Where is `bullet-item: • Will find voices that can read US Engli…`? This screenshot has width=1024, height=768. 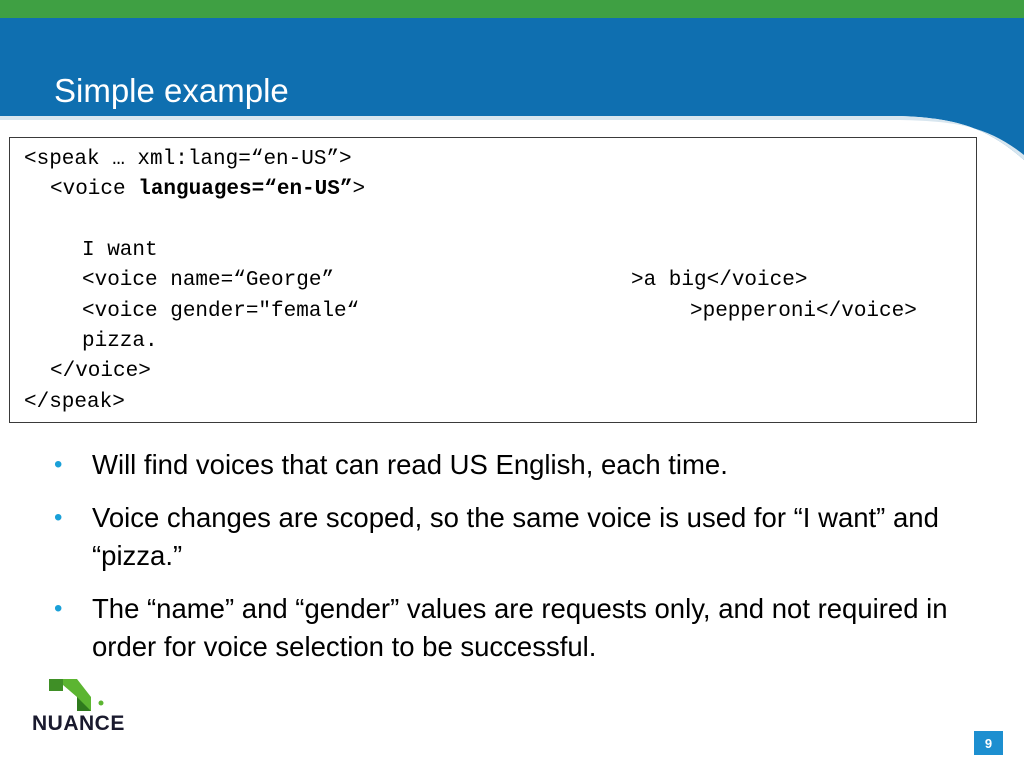
bullet-item: • Will find voices that can read US Engli… is located at coordinates (517, 465).